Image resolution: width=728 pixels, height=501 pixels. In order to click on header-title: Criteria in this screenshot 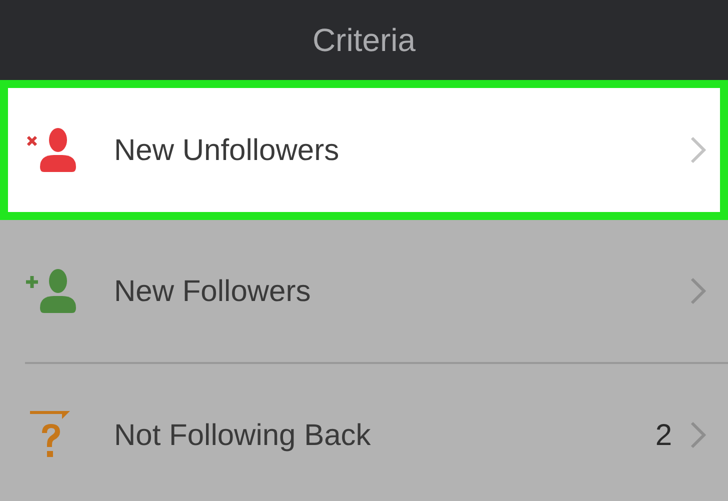, I will do `click(364, 40)`.